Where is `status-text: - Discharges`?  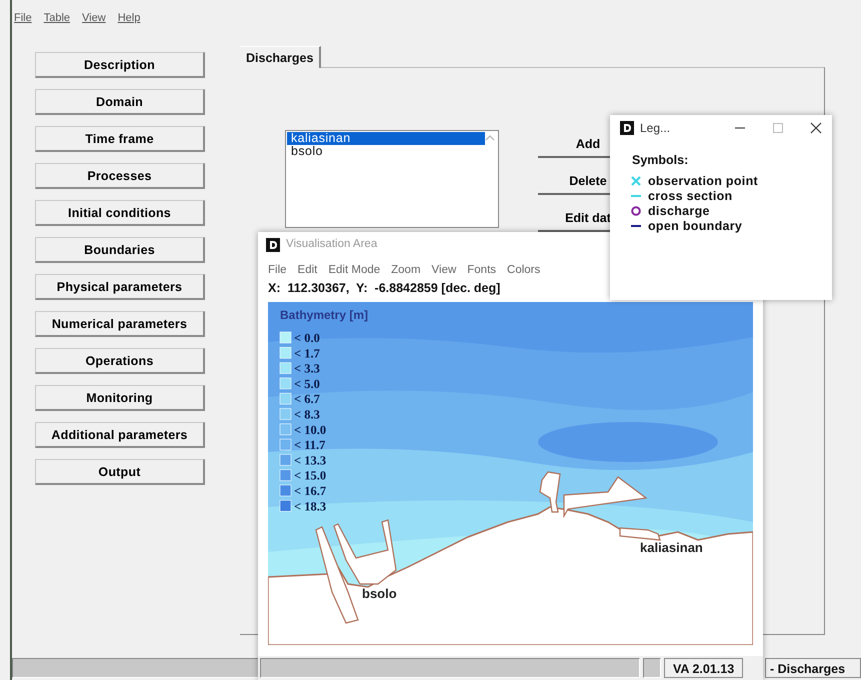
status-text: - Discharges is located at coordinates (813, 668).